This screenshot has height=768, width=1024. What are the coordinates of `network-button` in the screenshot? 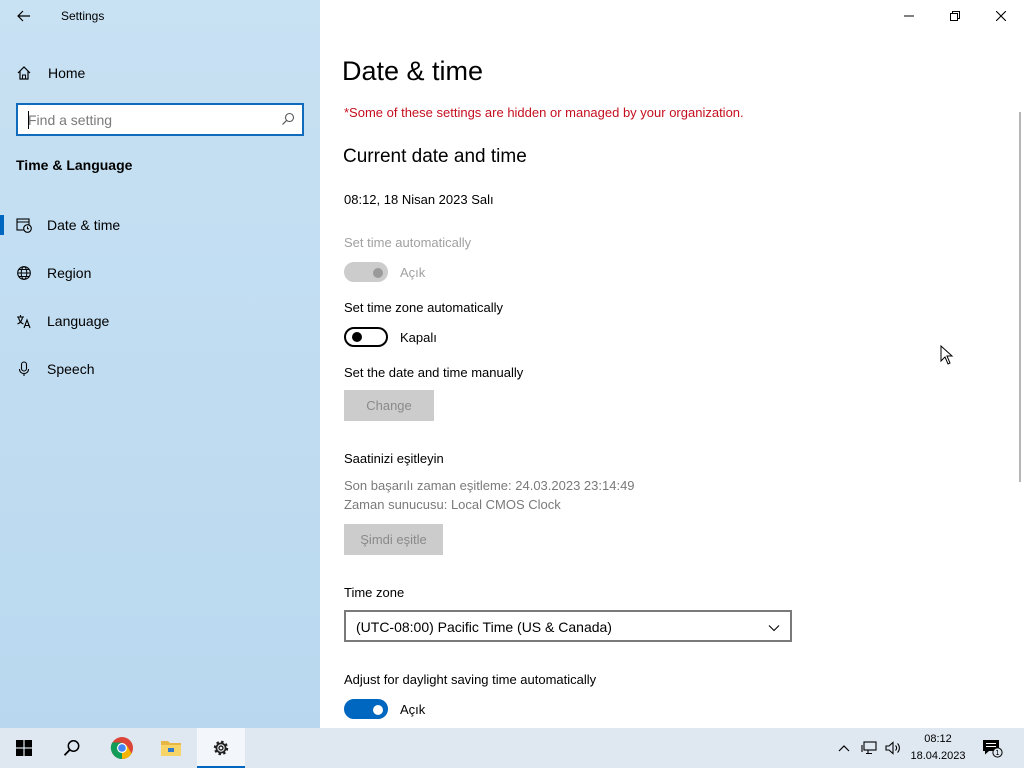 It's located at (869, 748).